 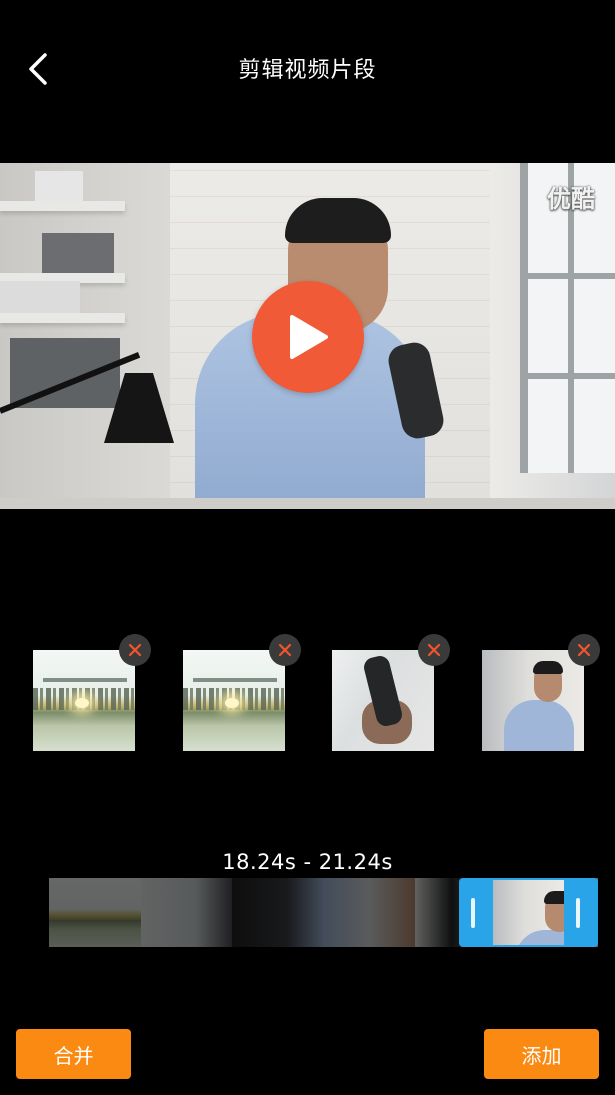 I want to click on watermark: 优酷, so click(x=571, y=199).